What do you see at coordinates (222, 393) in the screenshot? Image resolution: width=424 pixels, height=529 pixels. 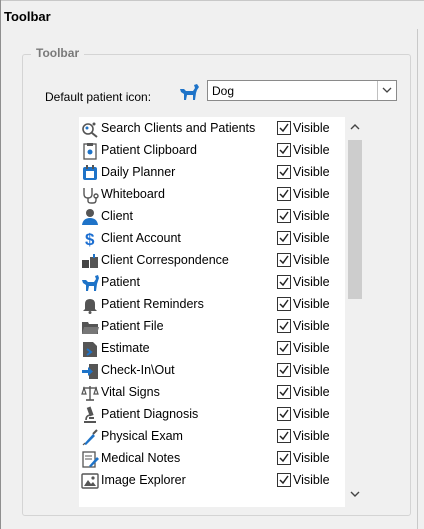 I see `toolbar-item-row: Vital Signs Visible` at bounding box center [222, 393].